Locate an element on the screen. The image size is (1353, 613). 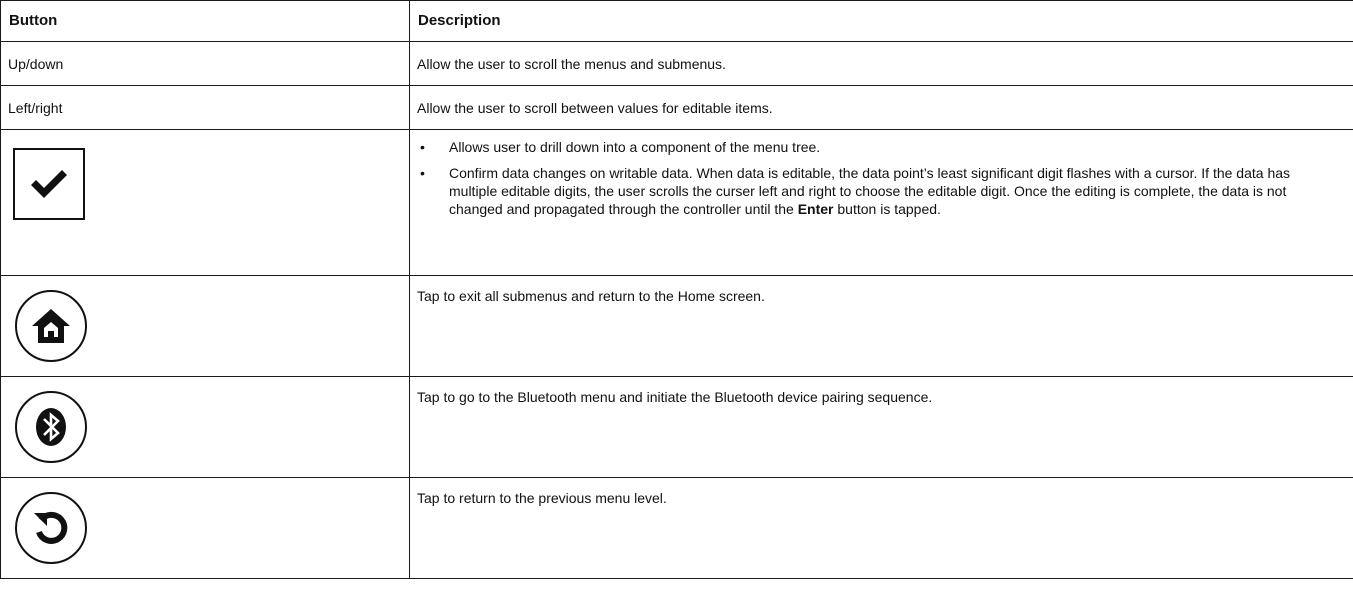
button-cell-bluetooth is located at coordinates (205, 427).